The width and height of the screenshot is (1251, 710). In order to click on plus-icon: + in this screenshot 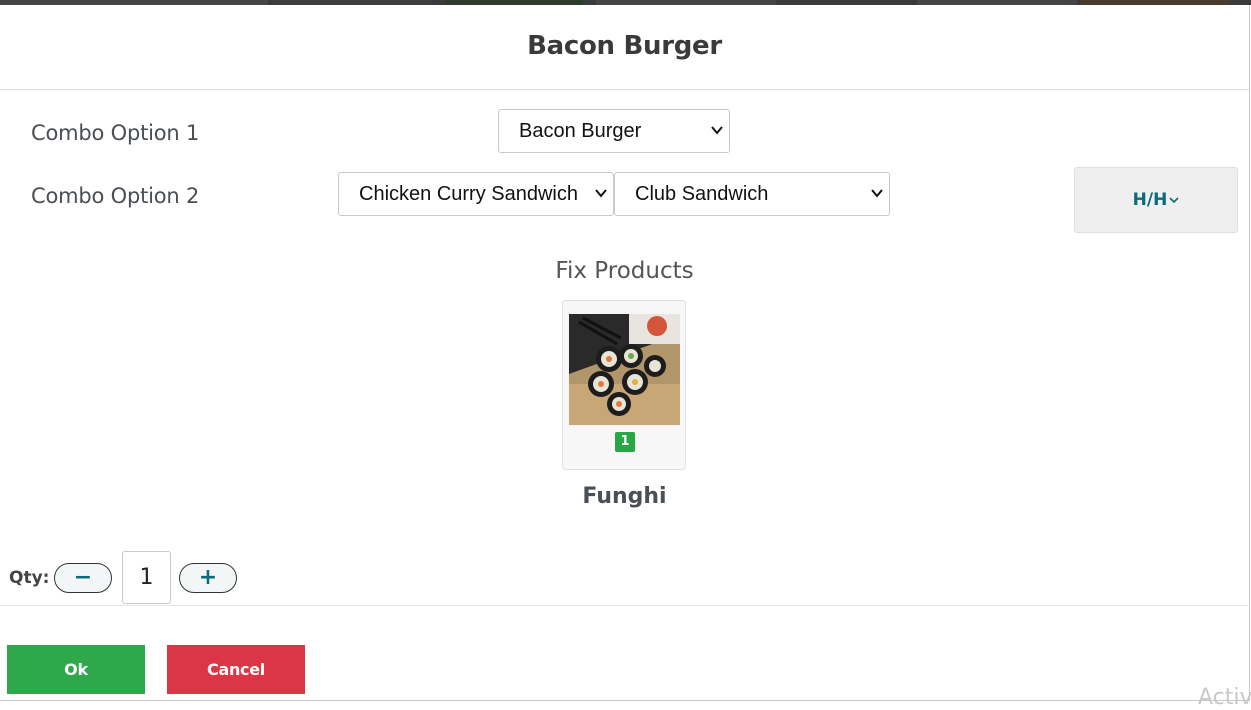, I will do `click(208, 577)`.